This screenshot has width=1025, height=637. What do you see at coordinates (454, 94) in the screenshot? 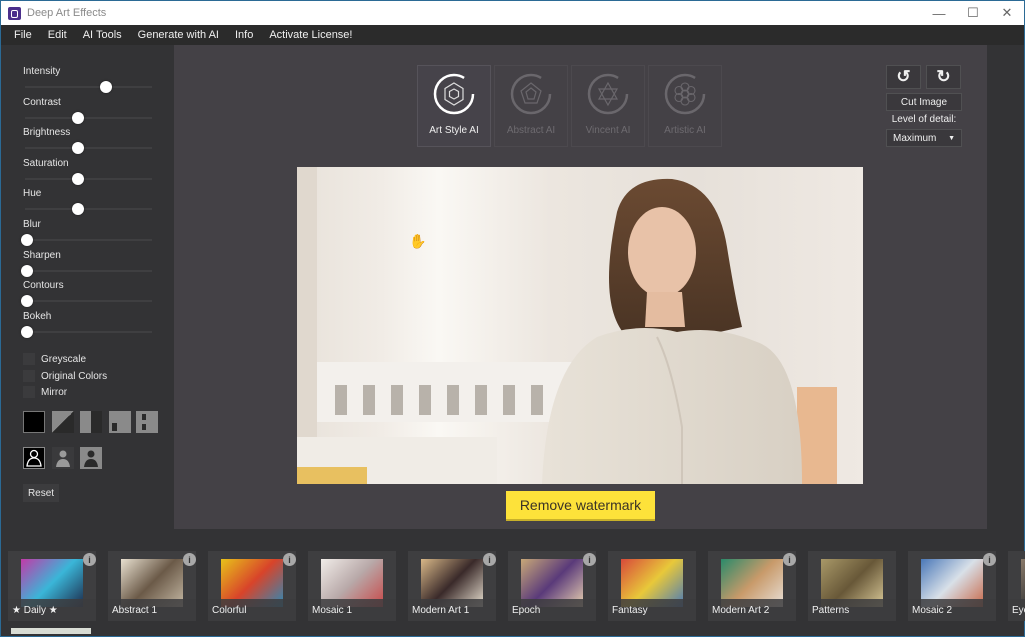
I see `hexagon-icon` at bounding box center [454, 94].